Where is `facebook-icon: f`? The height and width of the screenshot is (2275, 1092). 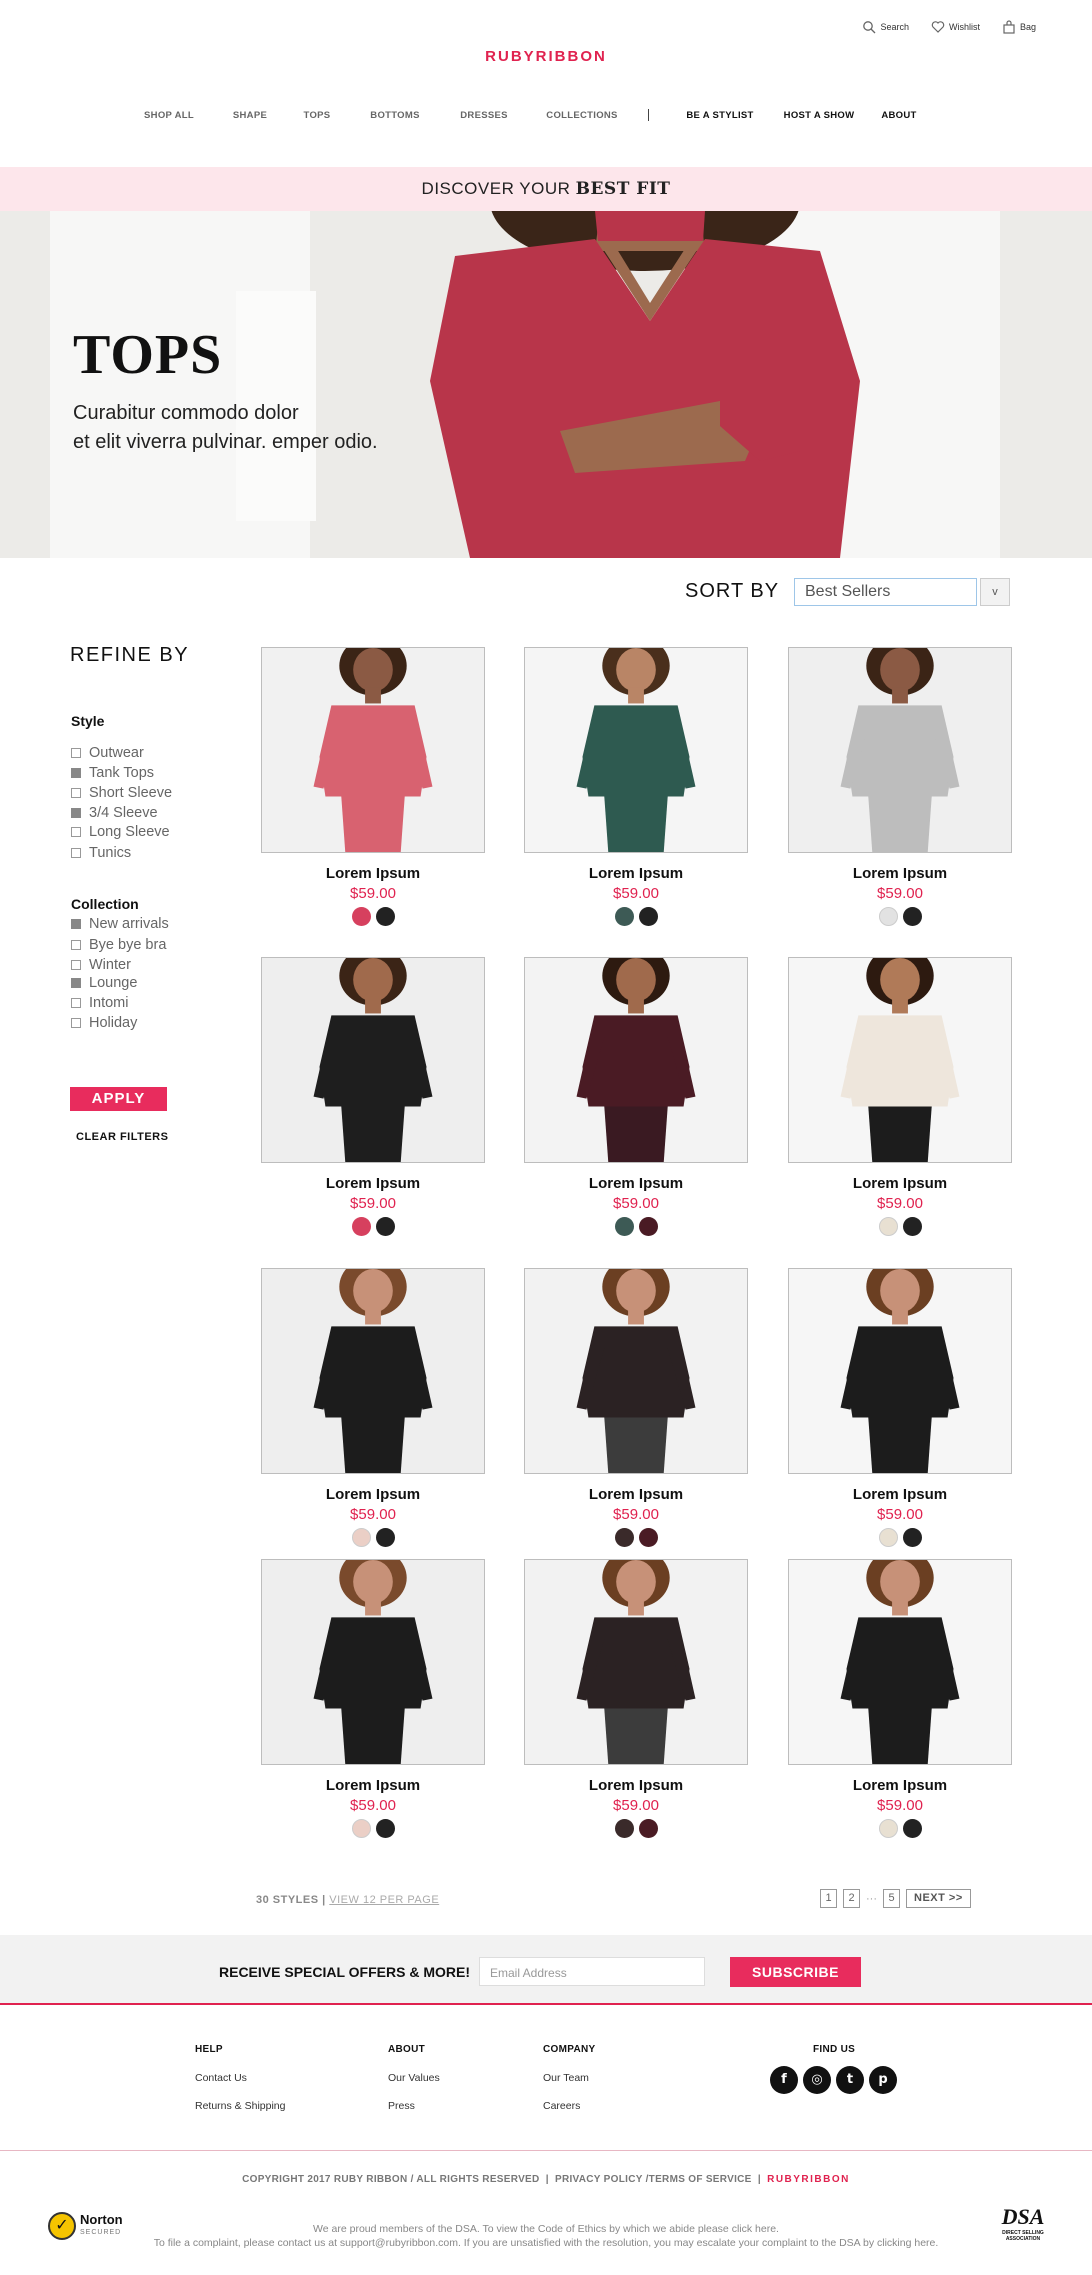
facebook-icon: f is located at coordinates (784, 2080).